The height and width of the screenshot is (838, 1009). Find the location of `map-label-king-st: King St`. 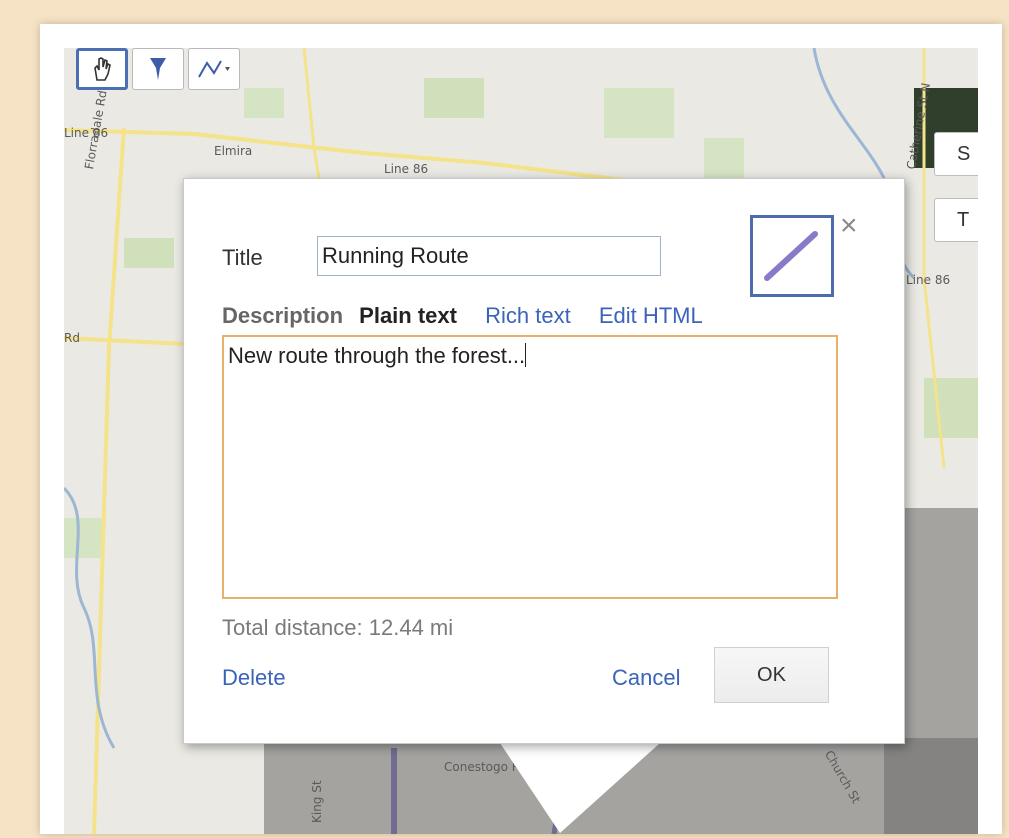

map-label-king-st: King St is located at coordinates (317, 801).